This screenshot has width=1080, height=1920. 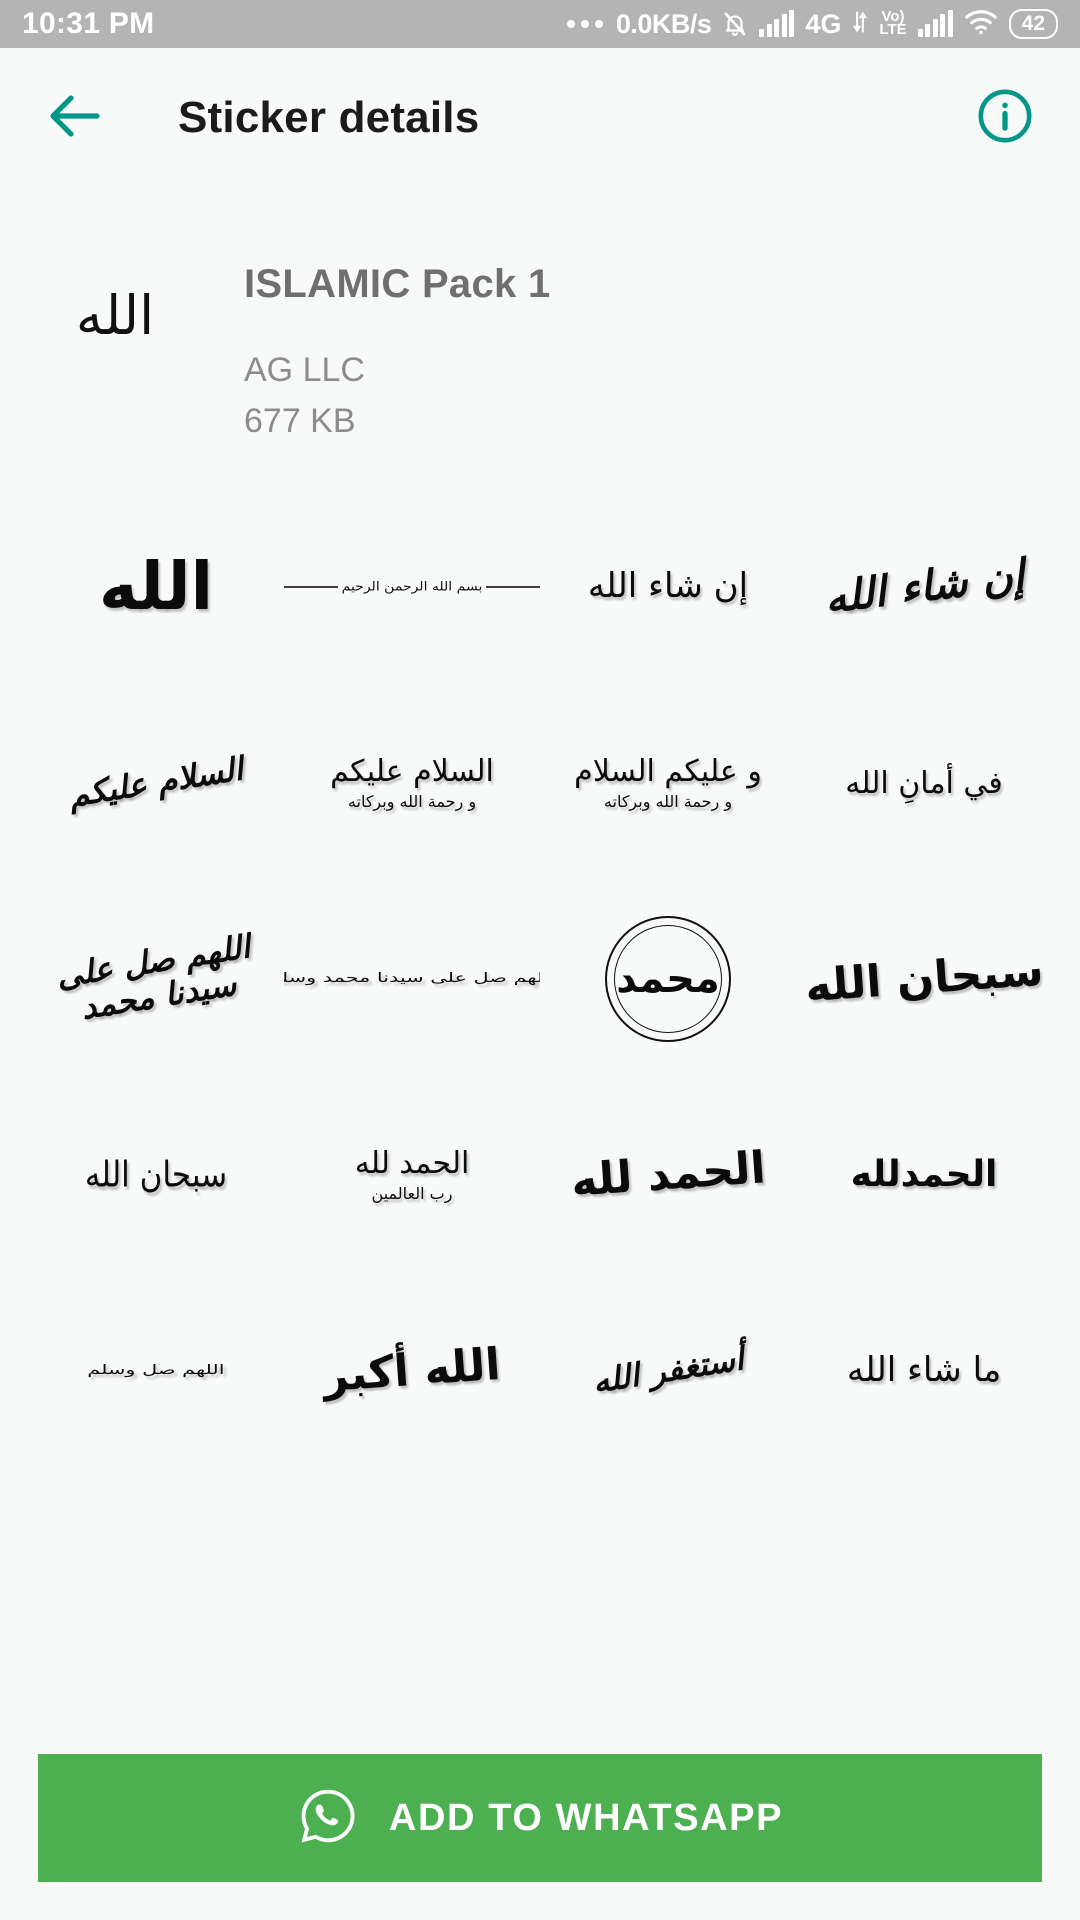 I want to click on sticker-text: اللهم صل على سيدنا محمد, so click(x=153, y=976).